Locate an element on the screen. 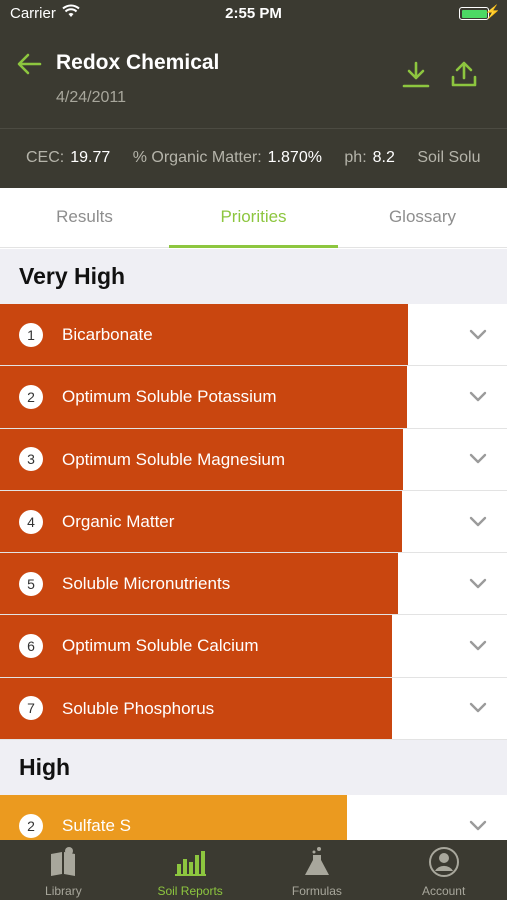 This screenshot has height=900, width=507. upload-share-icon is located at coordinates (464, 74).